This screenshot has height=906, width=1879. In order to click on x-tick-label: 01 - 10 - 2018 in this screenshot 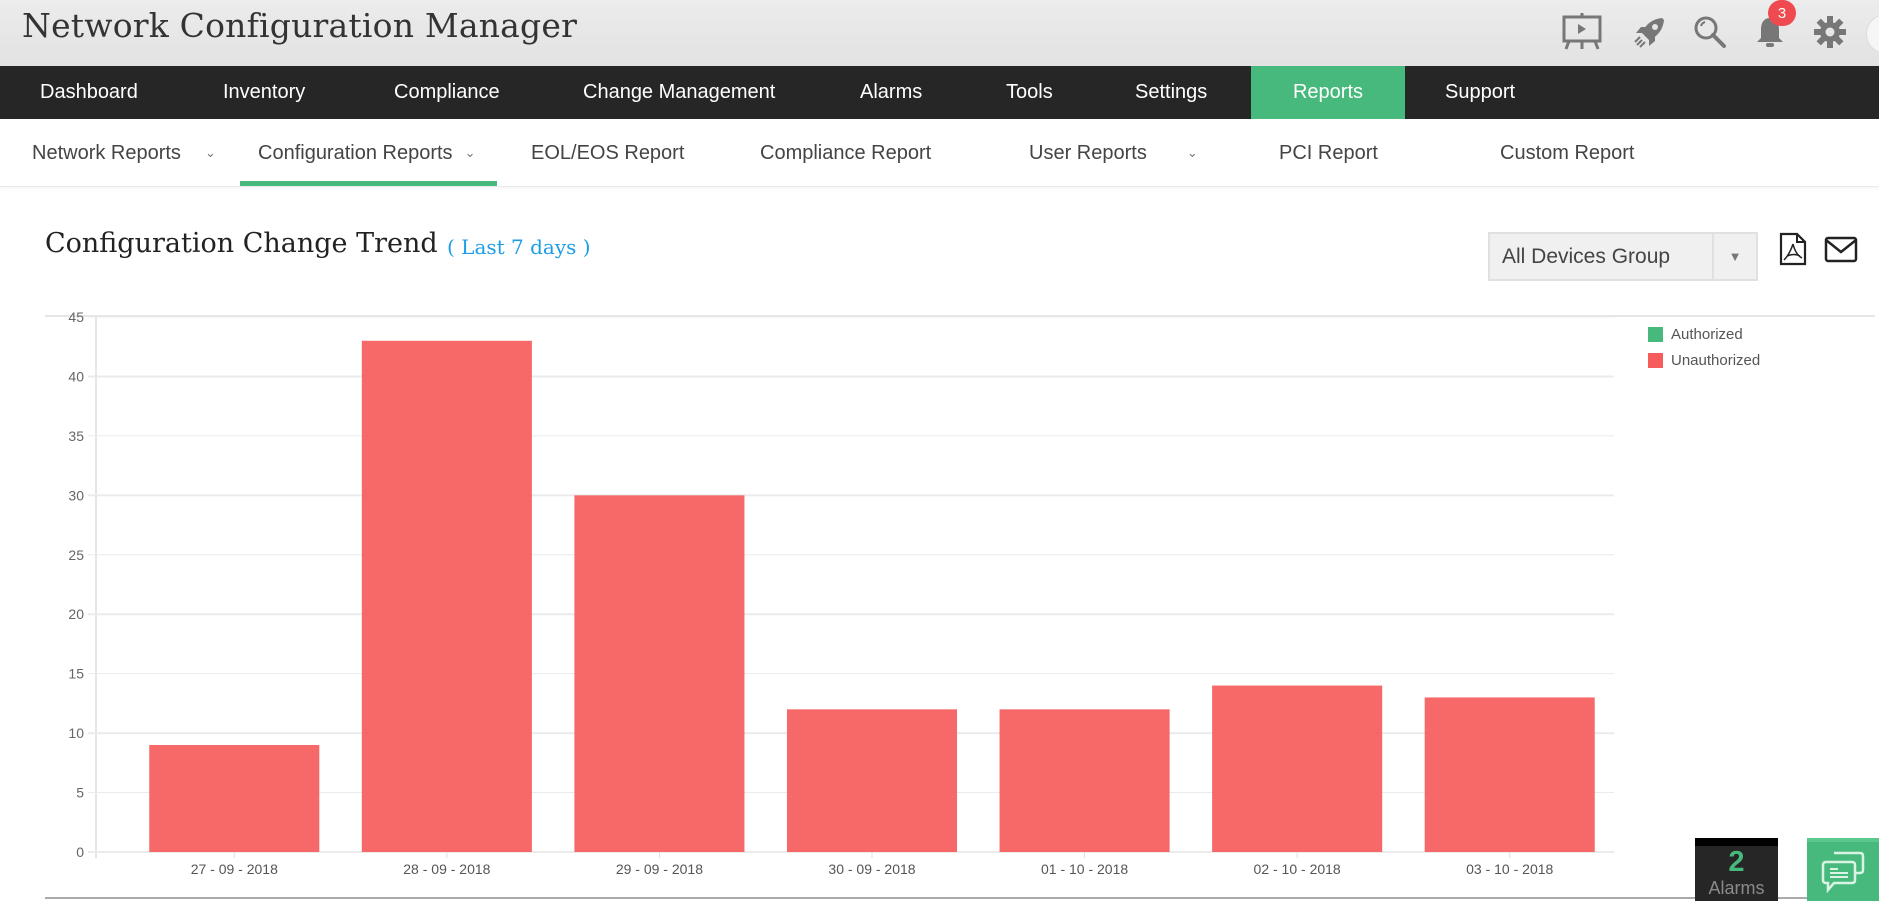, I will do `click(1084, 869)`.